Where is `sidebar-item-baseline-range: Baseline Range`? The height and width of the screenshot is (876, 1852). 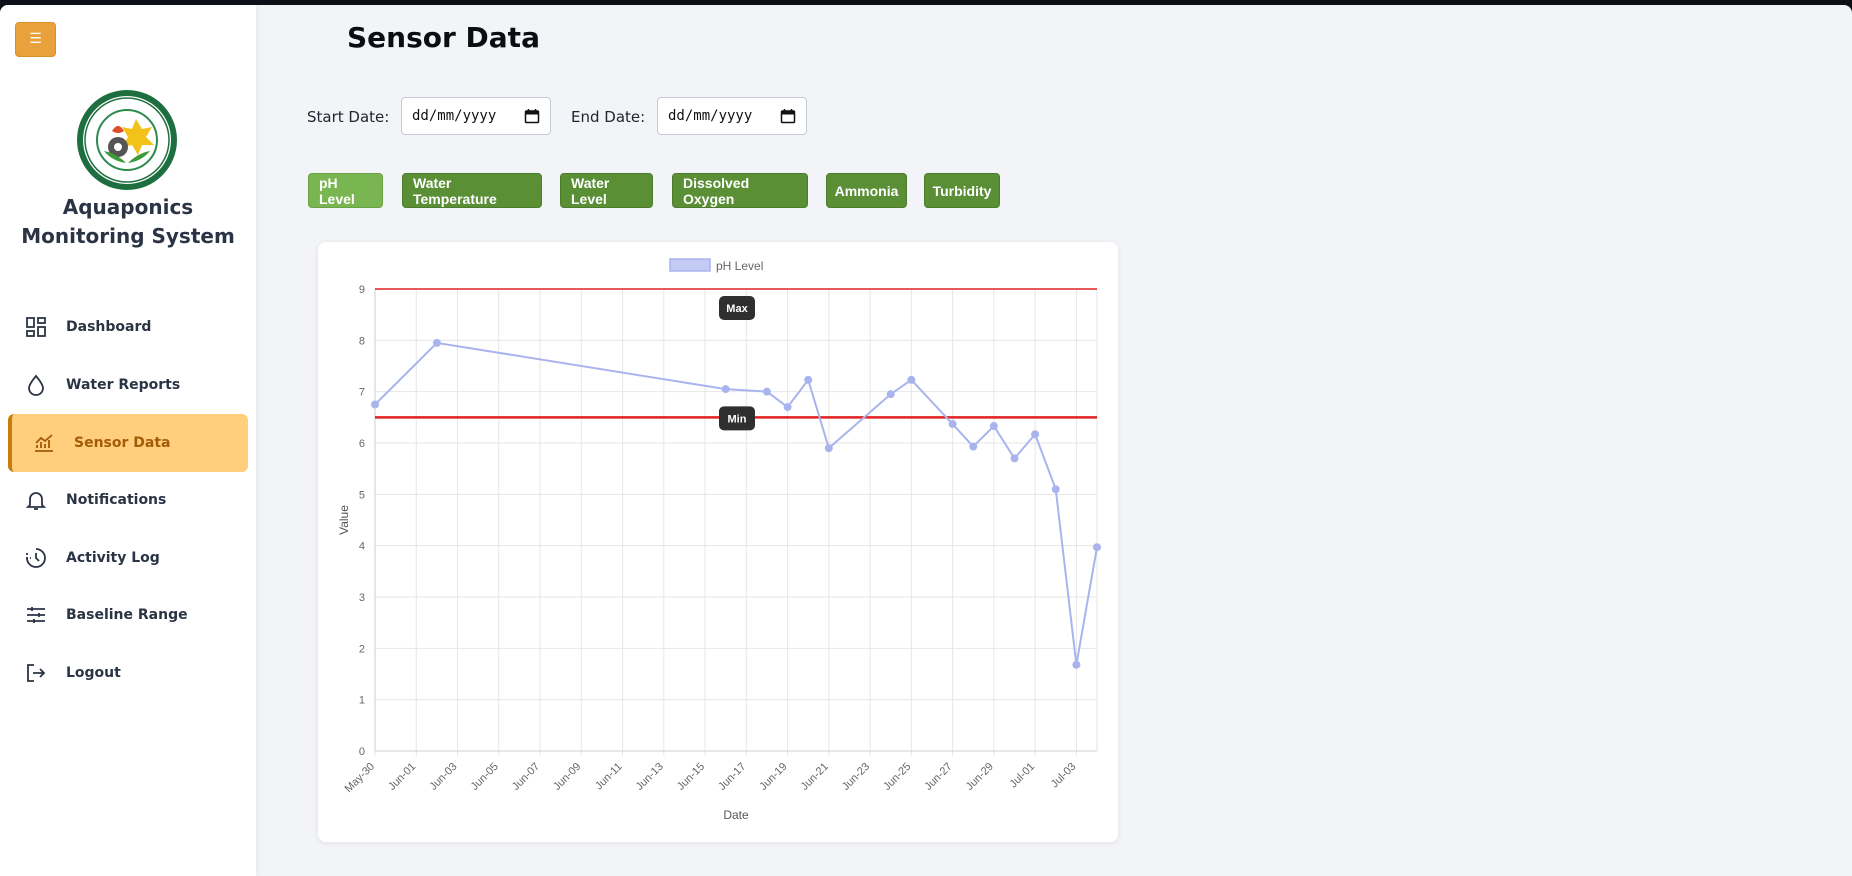 sidebar-item-baseline-range: Baseline Range is located at coordinates (128, 615).